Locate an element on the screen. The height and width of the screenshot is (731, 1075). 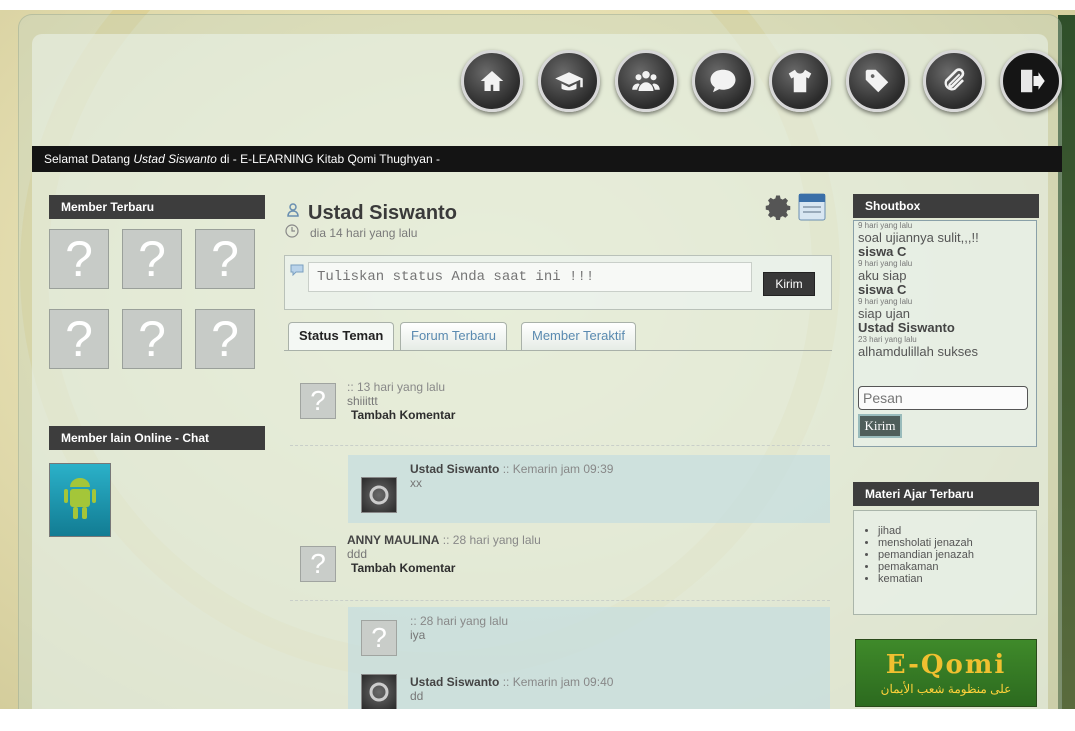
logout-icon is located at coordinates (1031, 81).